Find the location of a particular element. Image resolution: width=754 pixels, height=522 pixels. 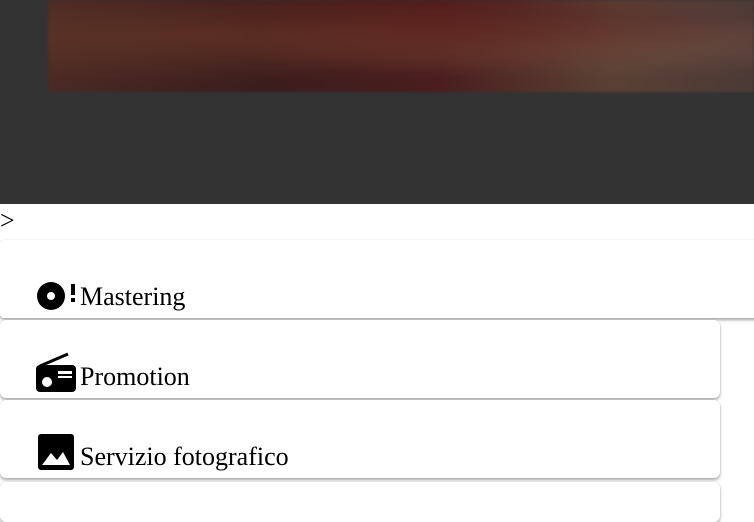

service-label: Promotion is located at coordinates (135, 376).